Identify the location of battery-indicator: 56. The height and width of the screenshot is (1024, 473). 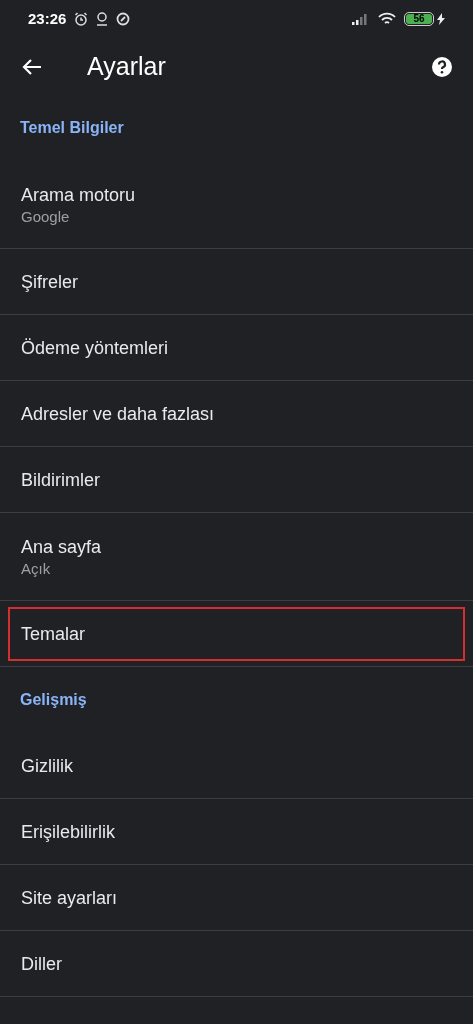
(419, 19).